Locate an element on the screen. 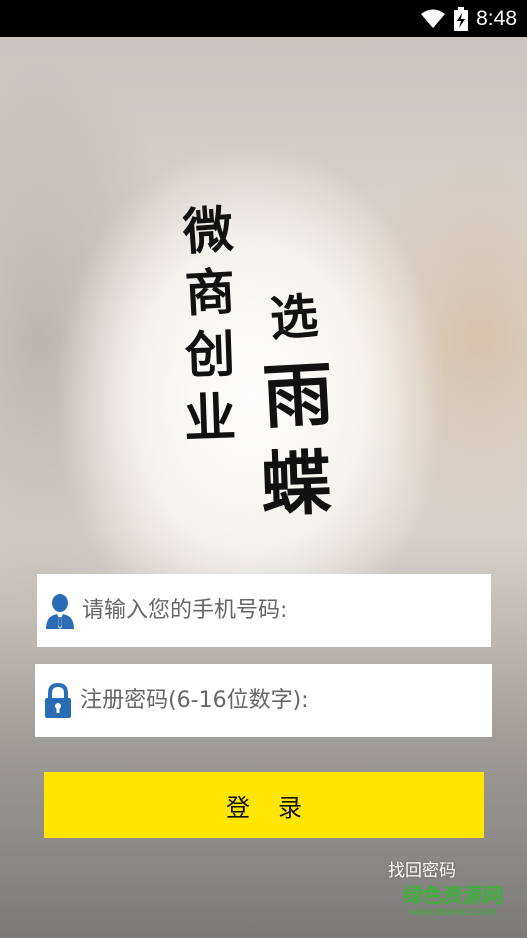 Image resolution: width=527 pixels, height=938 pixels. login-button: 登录 is located at coordinates (264, 805).